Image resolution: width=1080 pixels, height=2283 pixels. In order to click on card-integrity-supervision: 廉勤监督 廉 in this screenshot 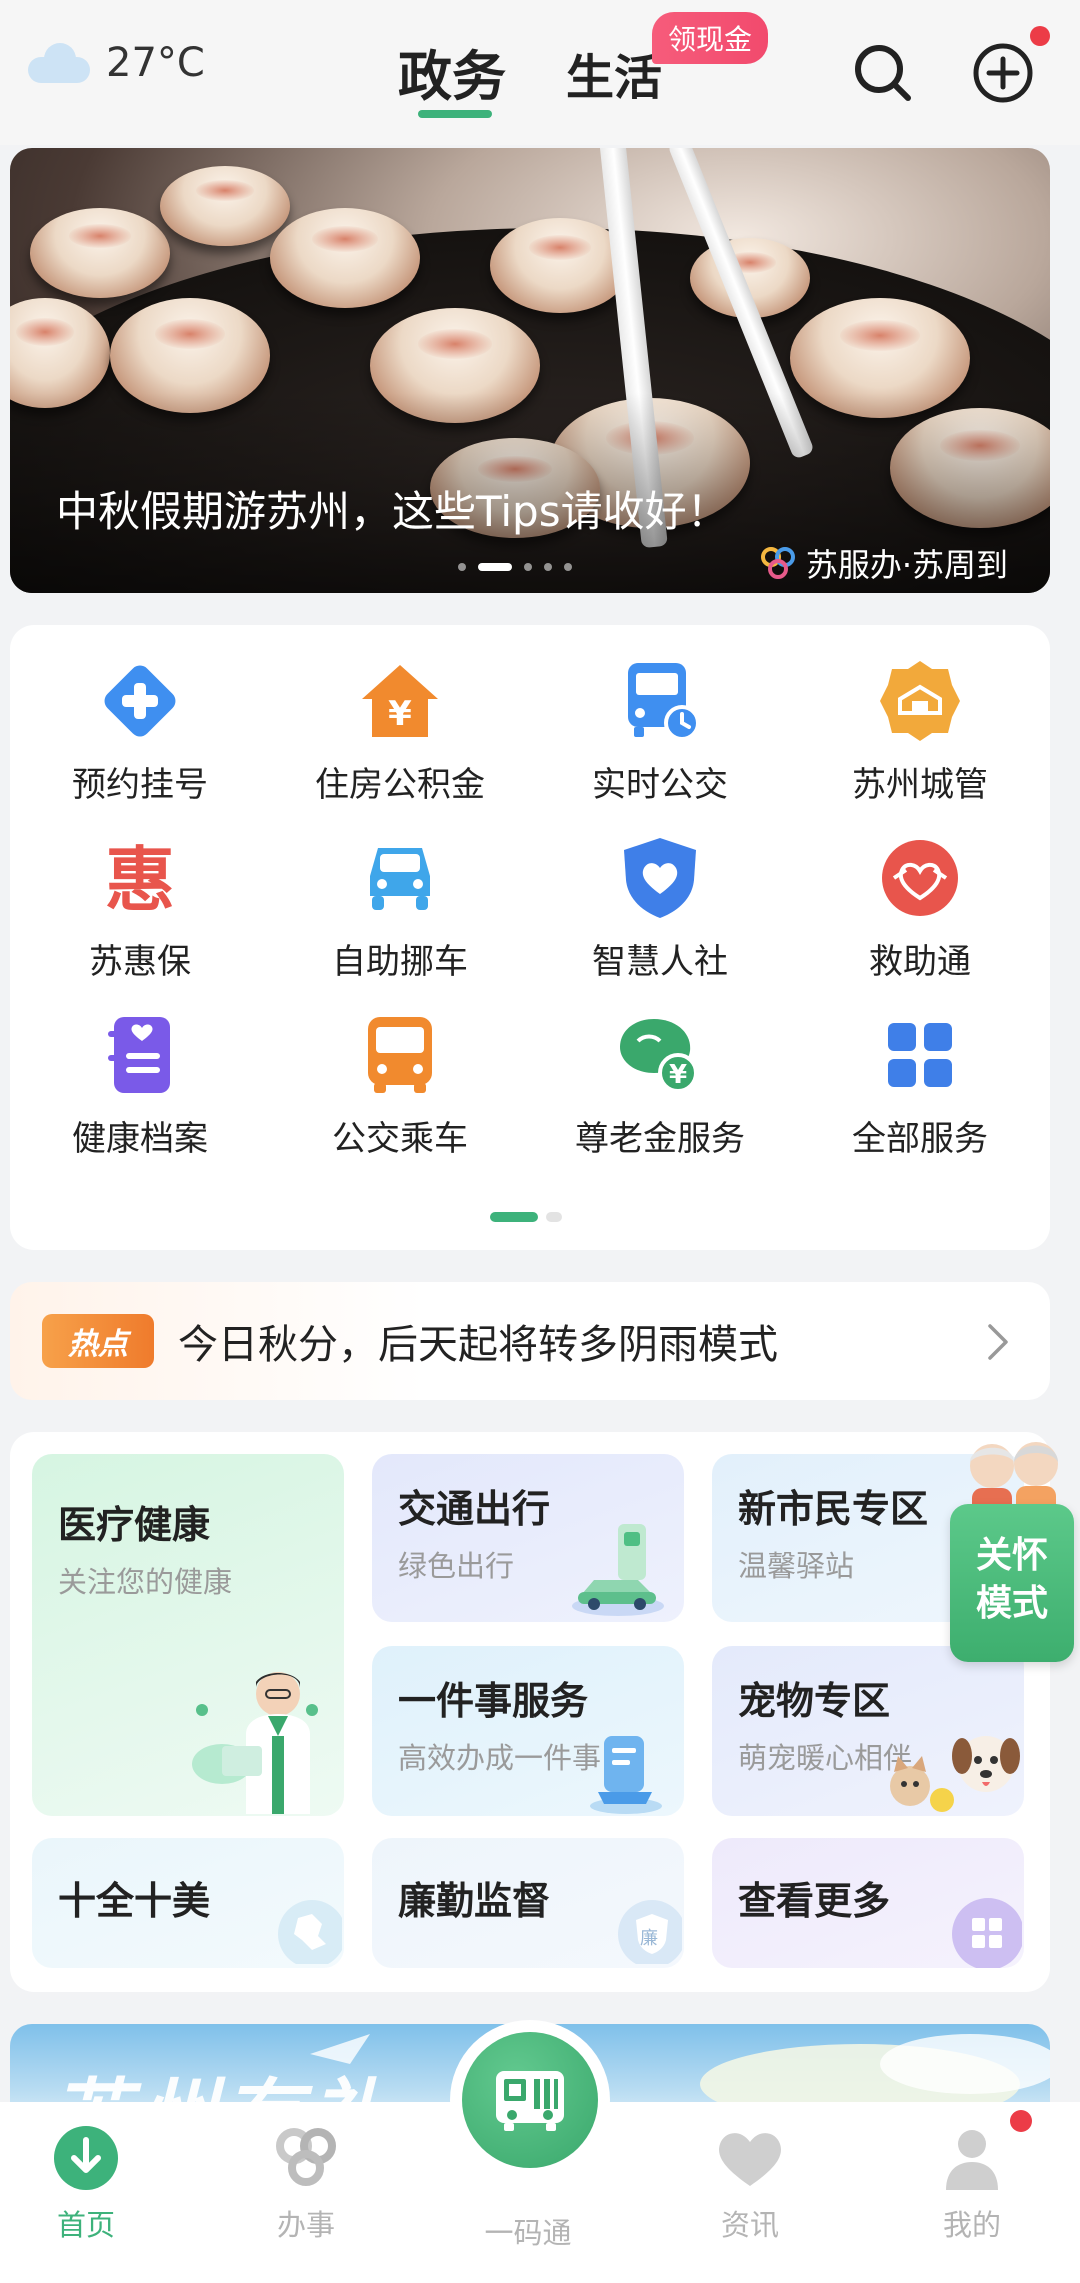, I will do `click(528, 1903)`.